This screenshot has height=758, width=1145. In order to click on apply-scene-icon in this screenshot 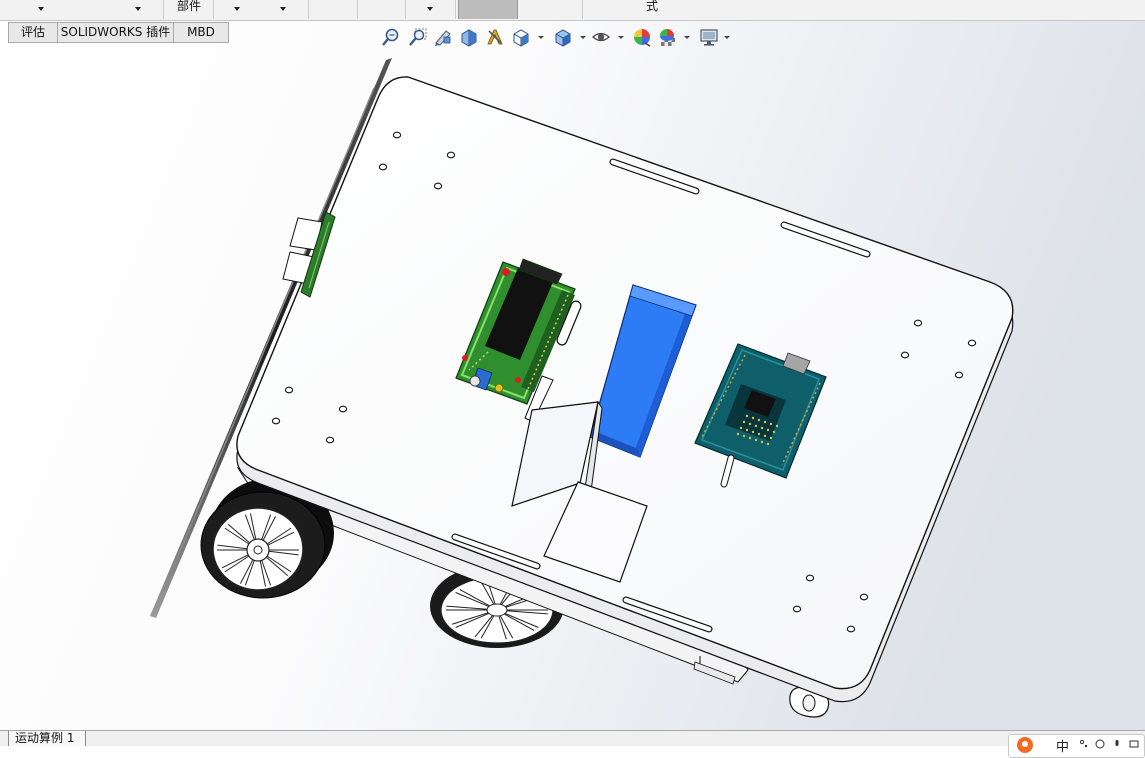, I will do `click(667, 37)`.